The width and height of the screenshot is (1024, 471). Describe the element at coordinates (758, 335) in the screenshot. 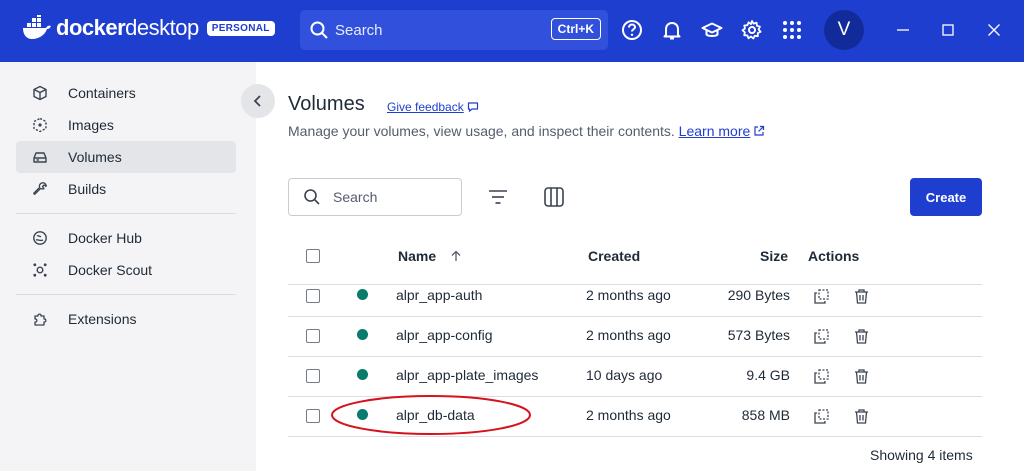

I see `volume-size: 573 Bytes` at that location.